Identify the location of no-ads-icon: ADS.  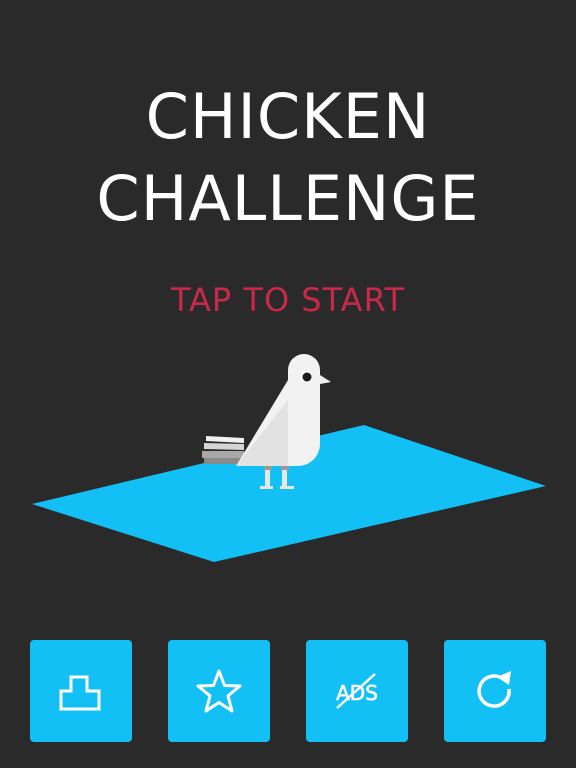
(357, 691).